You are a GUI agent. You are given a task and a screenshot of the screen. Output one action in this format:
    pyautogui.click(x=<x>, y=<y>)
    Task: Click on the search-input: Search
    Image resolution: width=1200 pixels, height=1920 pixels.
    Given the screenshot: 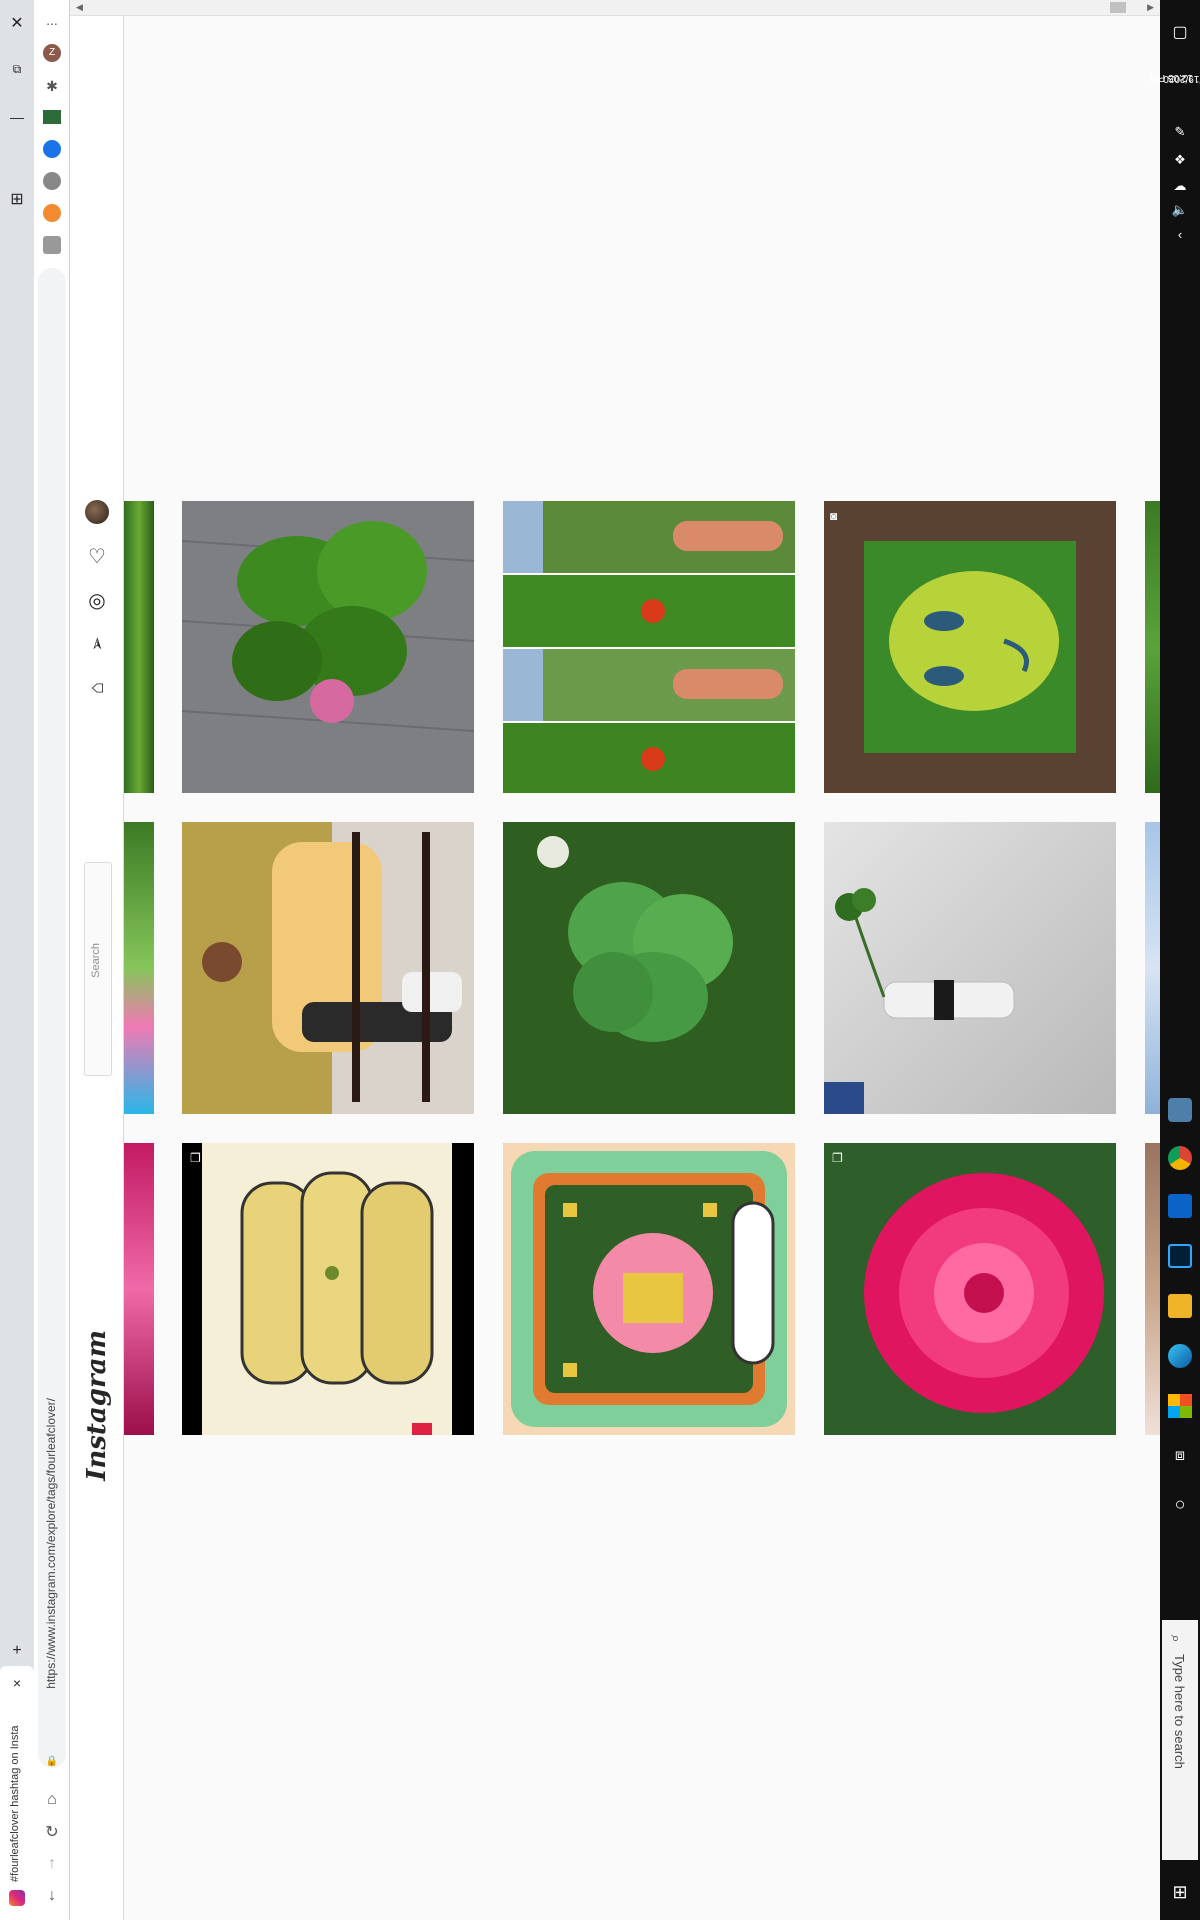 What is the action you would take?
    pyautogui.click(x=98, y=969)
    